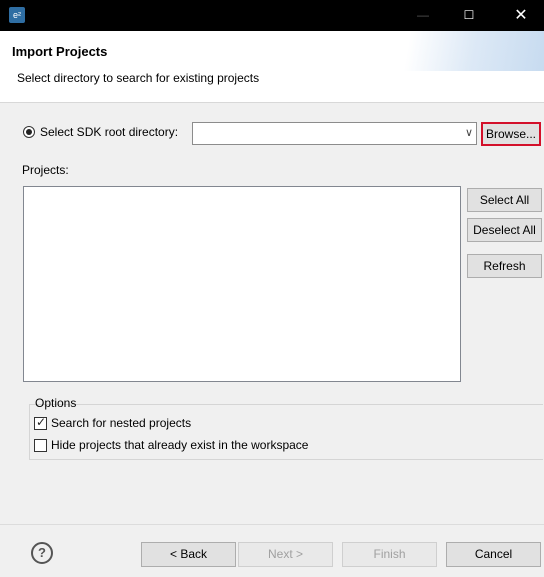  What do you see at coordinates (521, 15) in the screenshot?
I see `close-button: ✕` at bounding box center [521, 15].